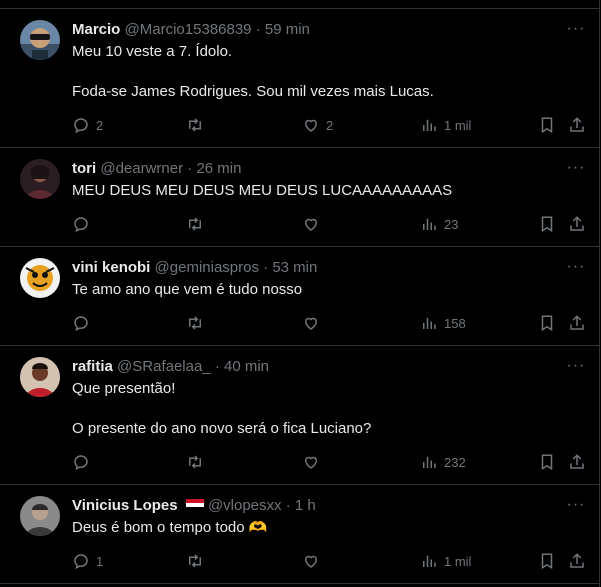  What do you see at coordinates (164, 366) in the screenshot?
I see `author-handle: @SRafaelaa_` at bounding box center [164, 366].